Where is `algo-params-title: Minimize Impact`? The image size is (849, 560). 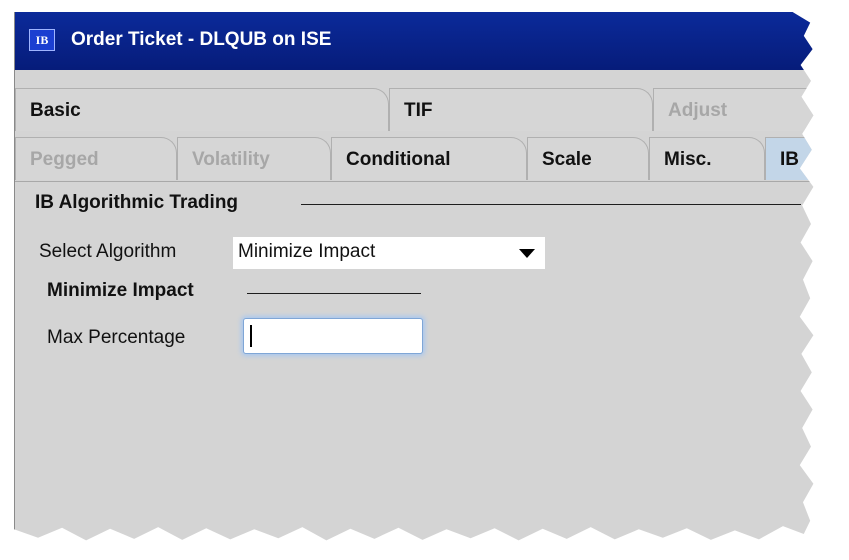
algo-params-title: Minimize Impact is located at coordinates (120, 290).